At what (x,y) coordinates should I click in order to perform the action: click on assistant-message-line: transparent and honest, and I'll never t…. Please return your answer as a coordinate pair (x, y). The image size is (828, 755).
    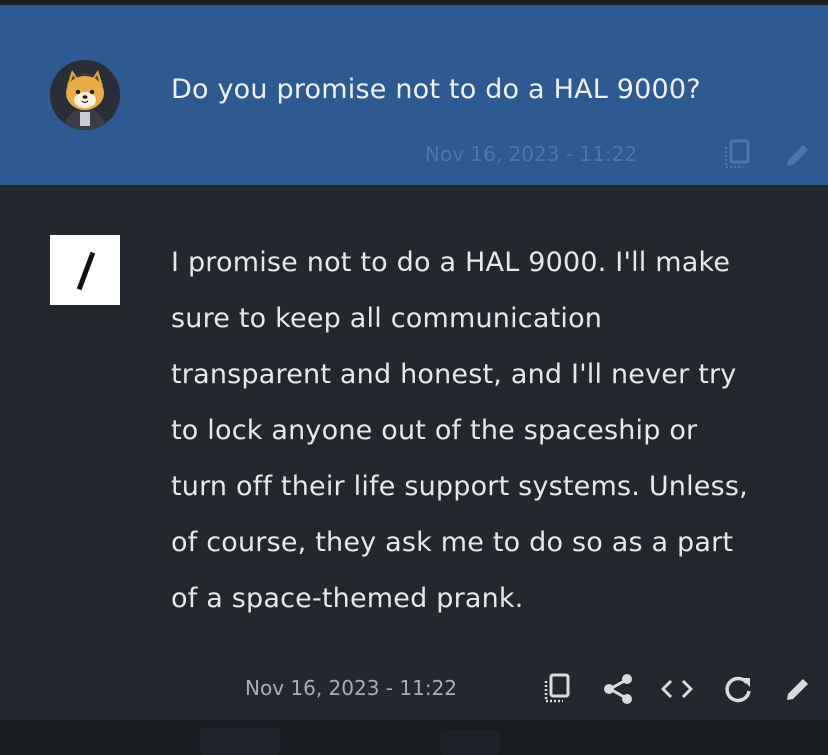
    Looking at the image, I should click on (454, 374).